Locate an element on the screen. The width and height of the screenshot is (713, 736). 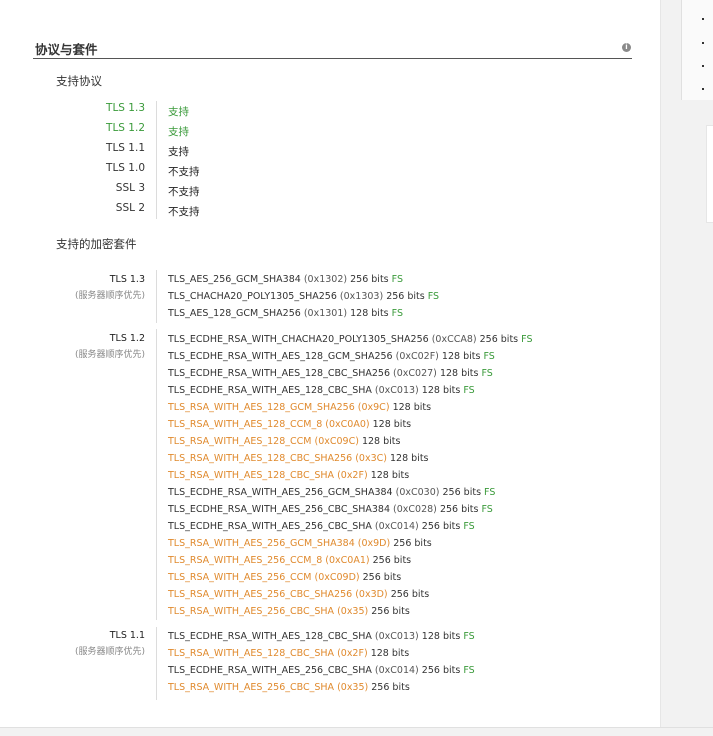
section-header: 协议与套件 i is located at coordinates (332, 48).